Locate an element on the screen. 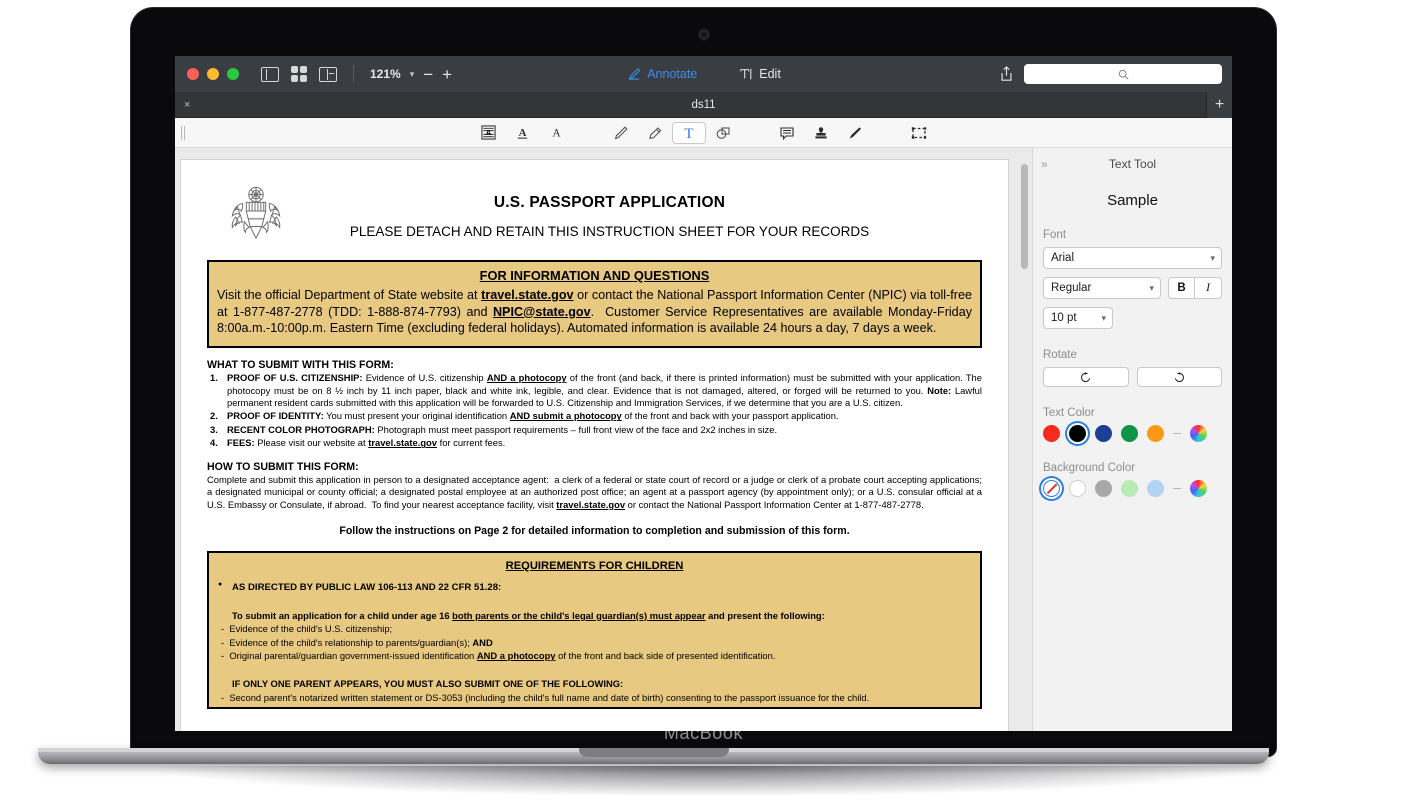 The height and width of the screenshot is (809, 1407). toolbar-drag-handle is located at coordinates (184, 133).